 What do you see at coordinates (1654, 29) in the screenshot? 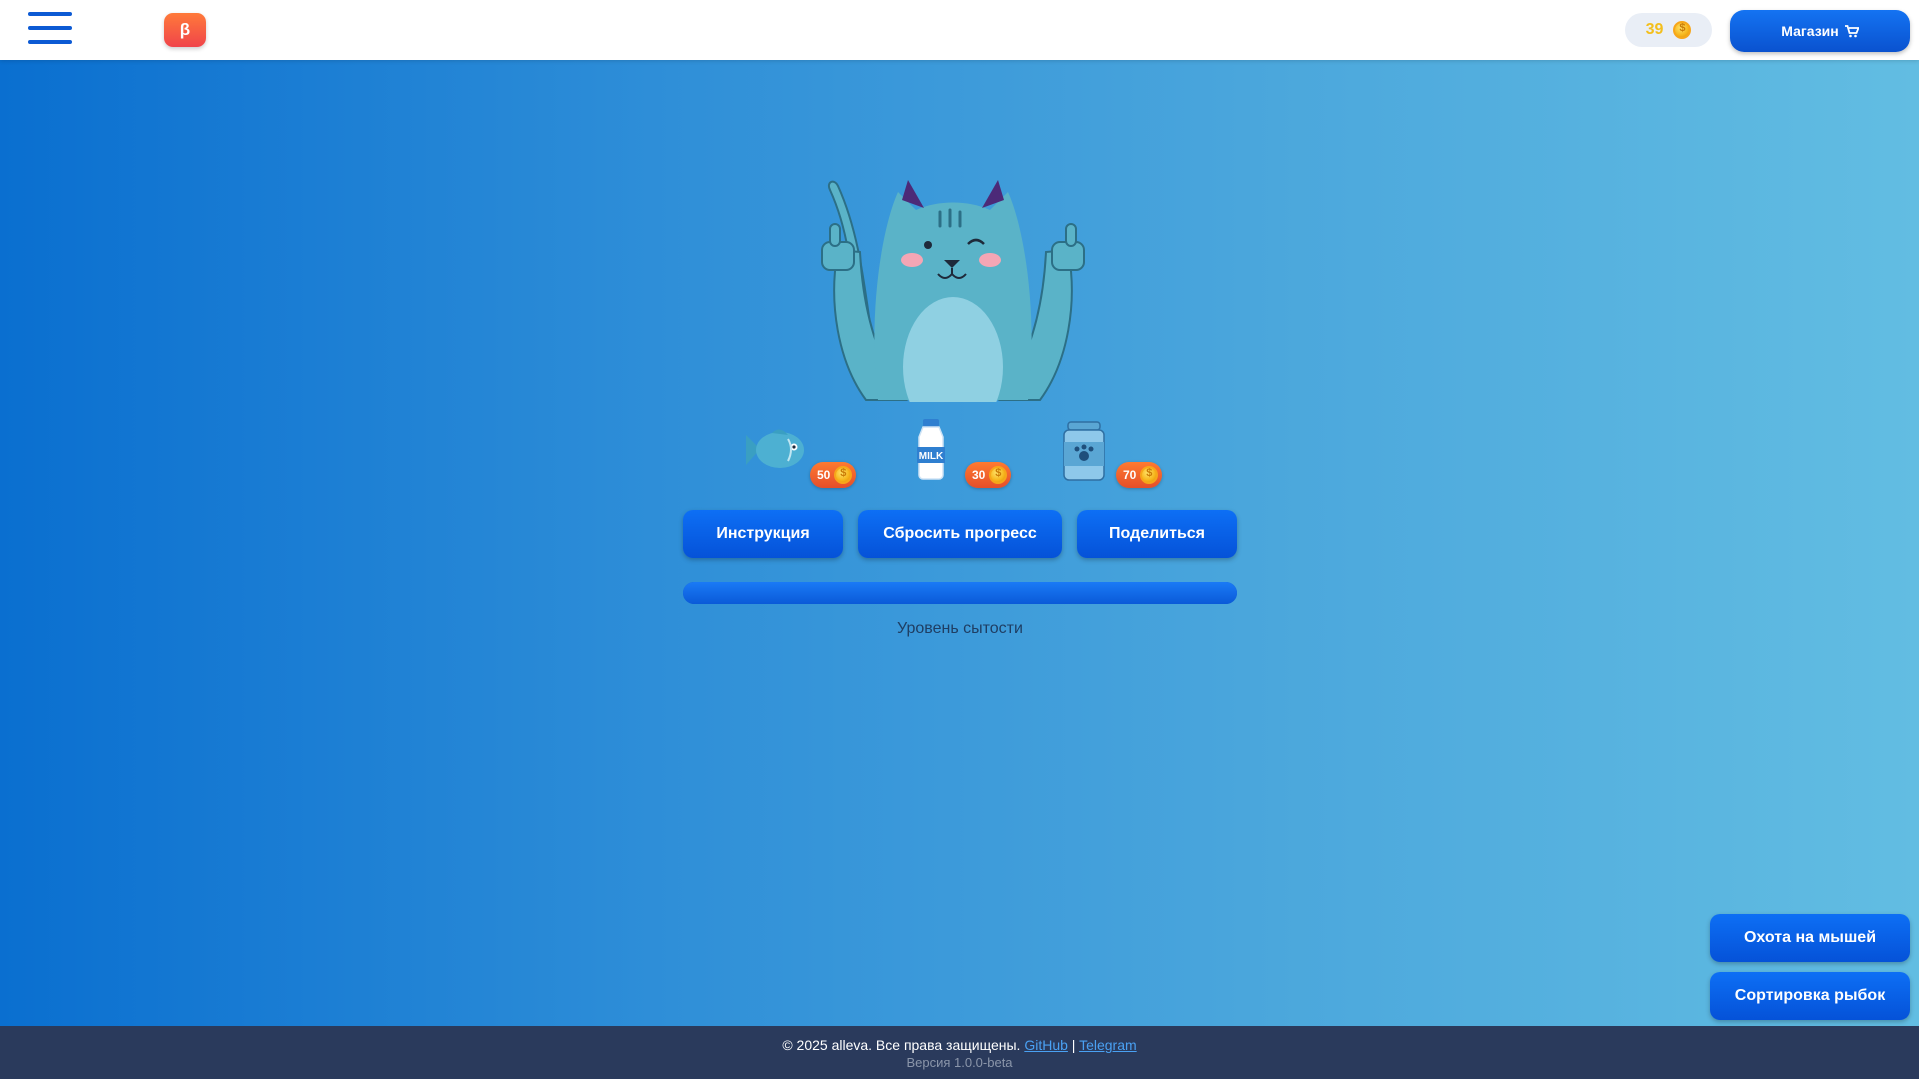
I see `coin-count: 39` at bounding box center [1654, 29].